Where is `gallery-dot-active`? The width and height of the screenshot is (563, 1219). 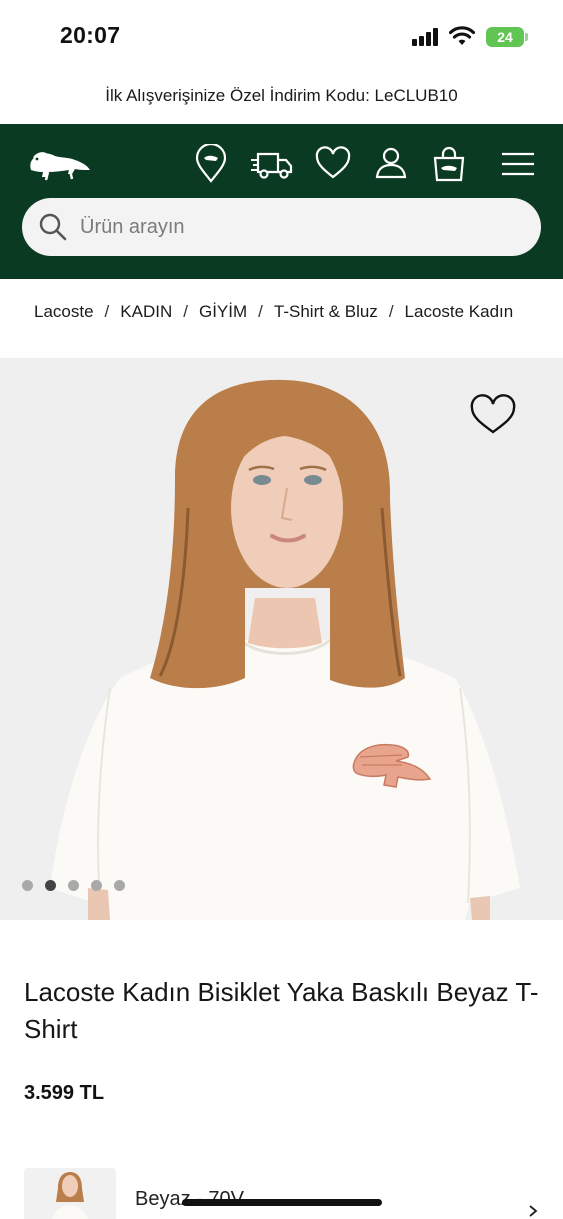
gallery-dot-active is located at coordinates (50, 885).